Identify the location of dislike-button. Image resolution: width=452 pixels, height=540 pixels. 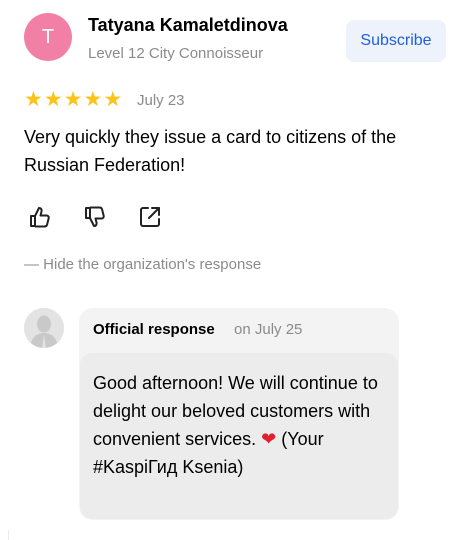
(95, 217).